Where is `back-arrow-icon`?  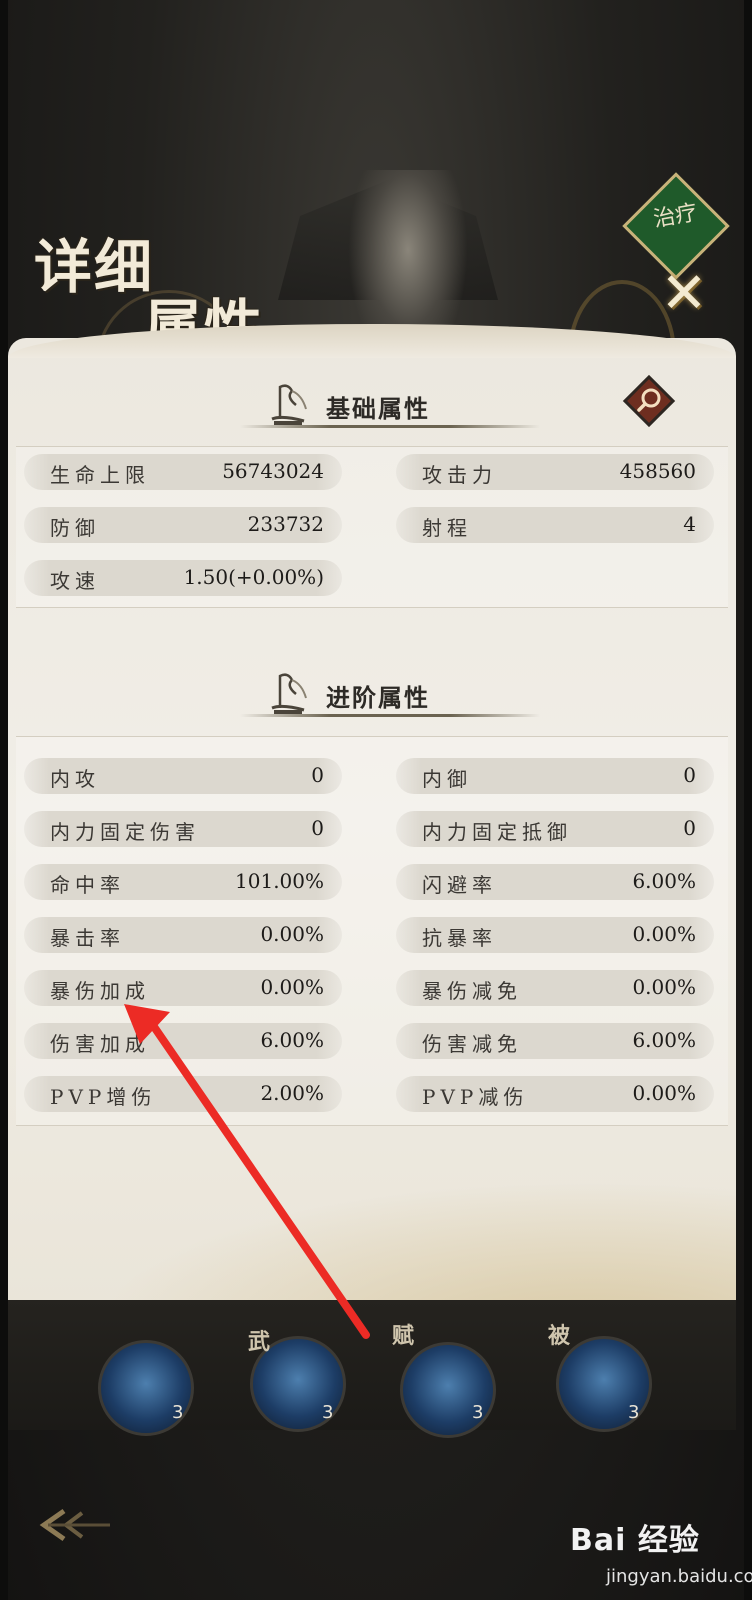 back-arrow-icon is located at coordinates (74, 1525).